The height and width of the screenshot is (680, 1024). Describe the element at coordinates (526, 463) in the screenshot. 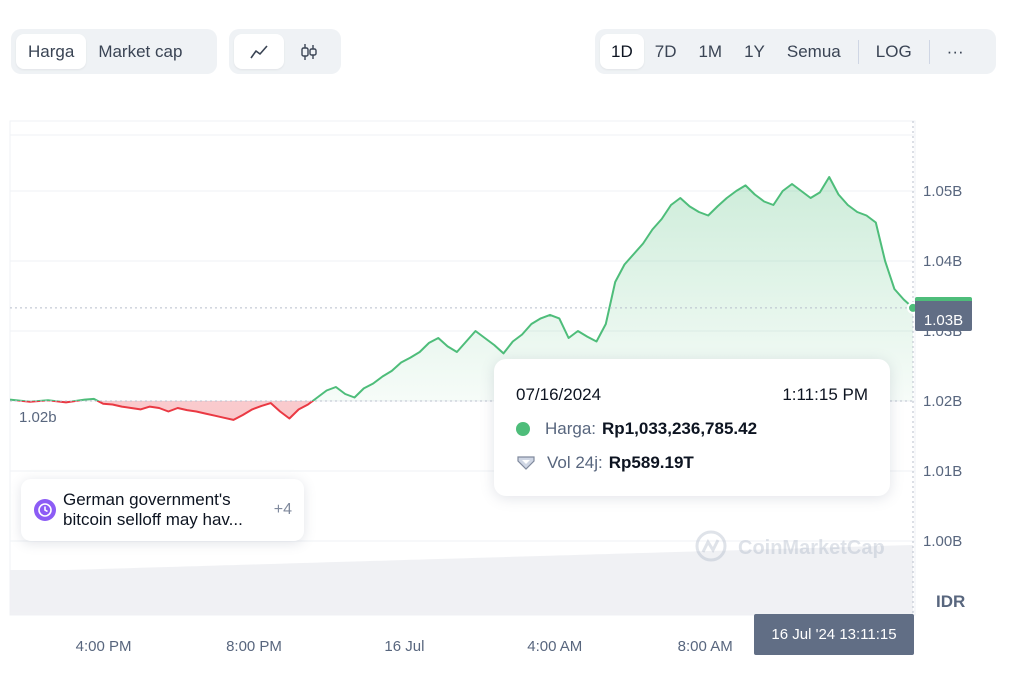

I see `volume-icon` at that location.